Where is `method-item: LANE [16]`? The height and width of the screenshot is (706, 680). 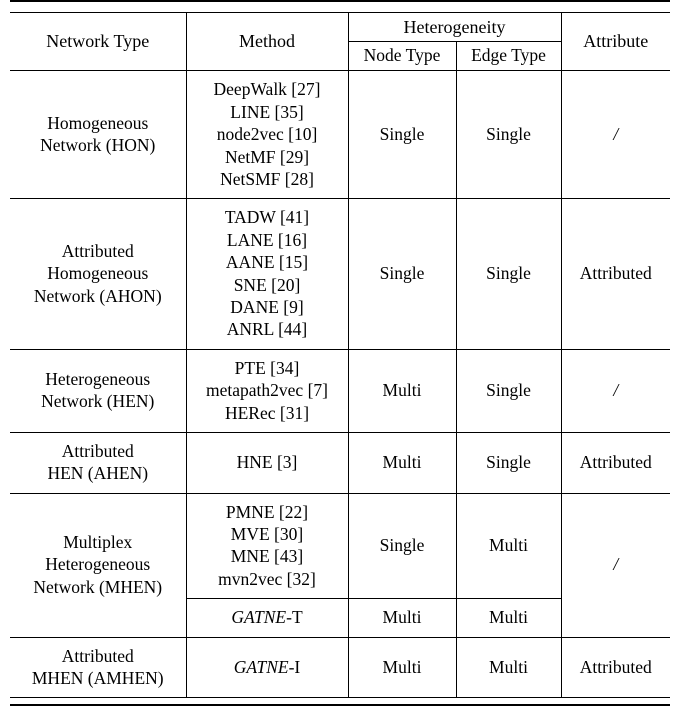 method-item: LANE [16] is located at coordinates (267, 239).